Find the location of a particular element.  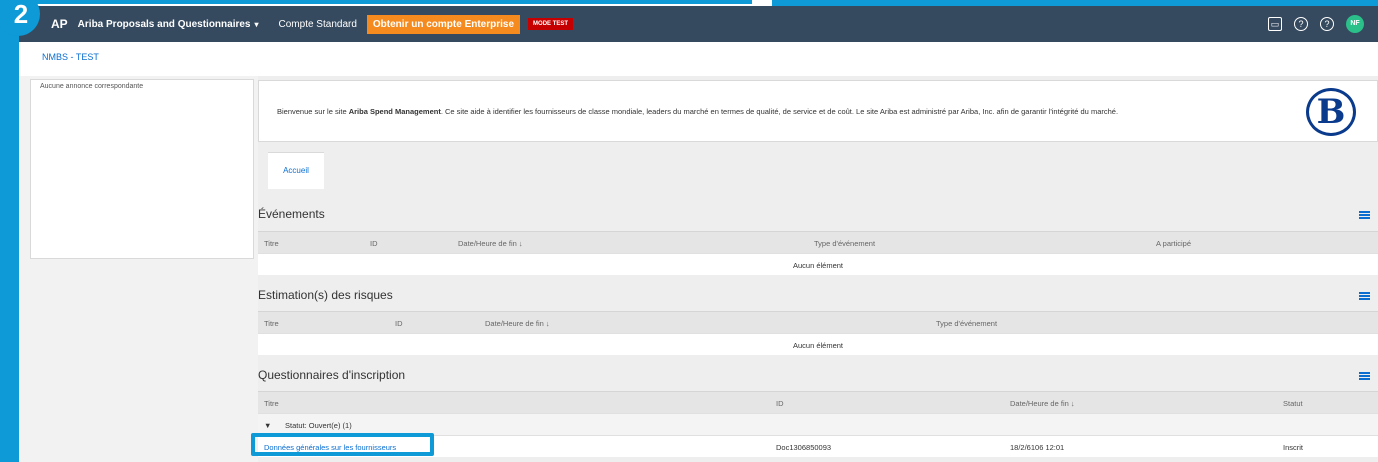

app-name: Ariba Proposals and Questionnaires is located at coordinates (164, 24).